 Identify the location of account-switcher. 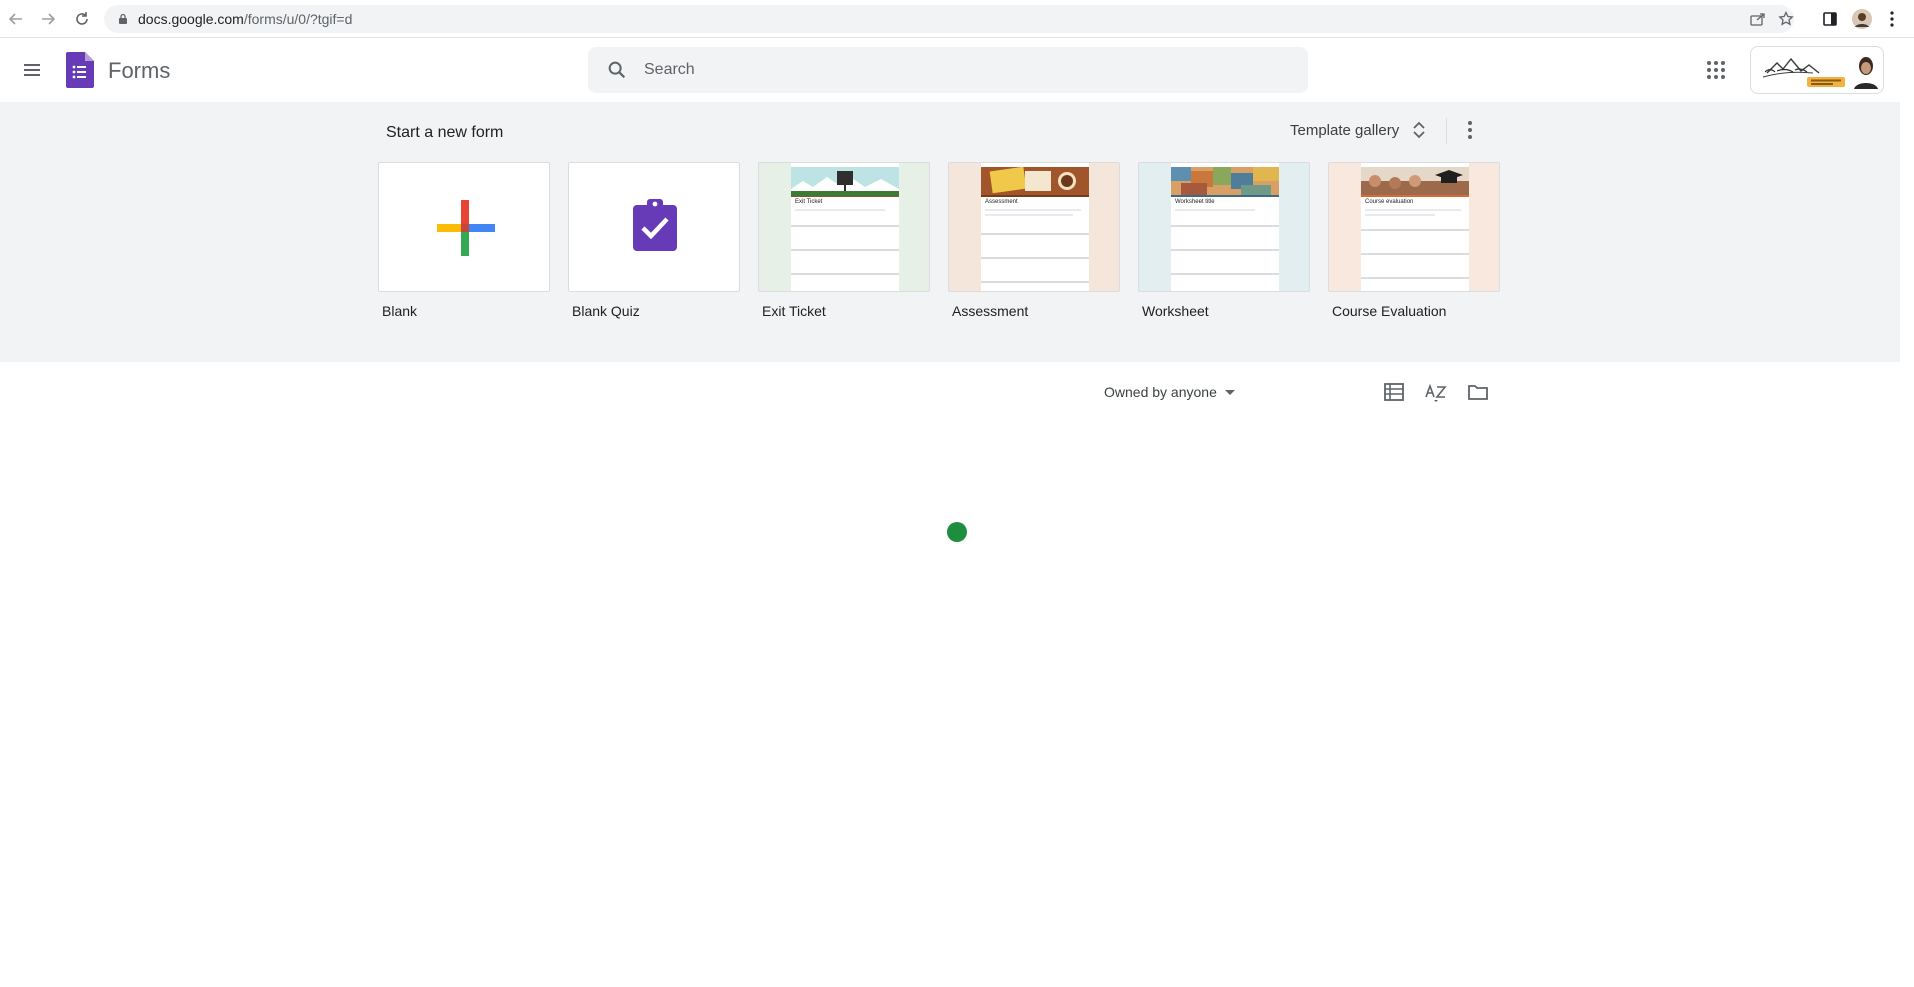
(1817, 70).